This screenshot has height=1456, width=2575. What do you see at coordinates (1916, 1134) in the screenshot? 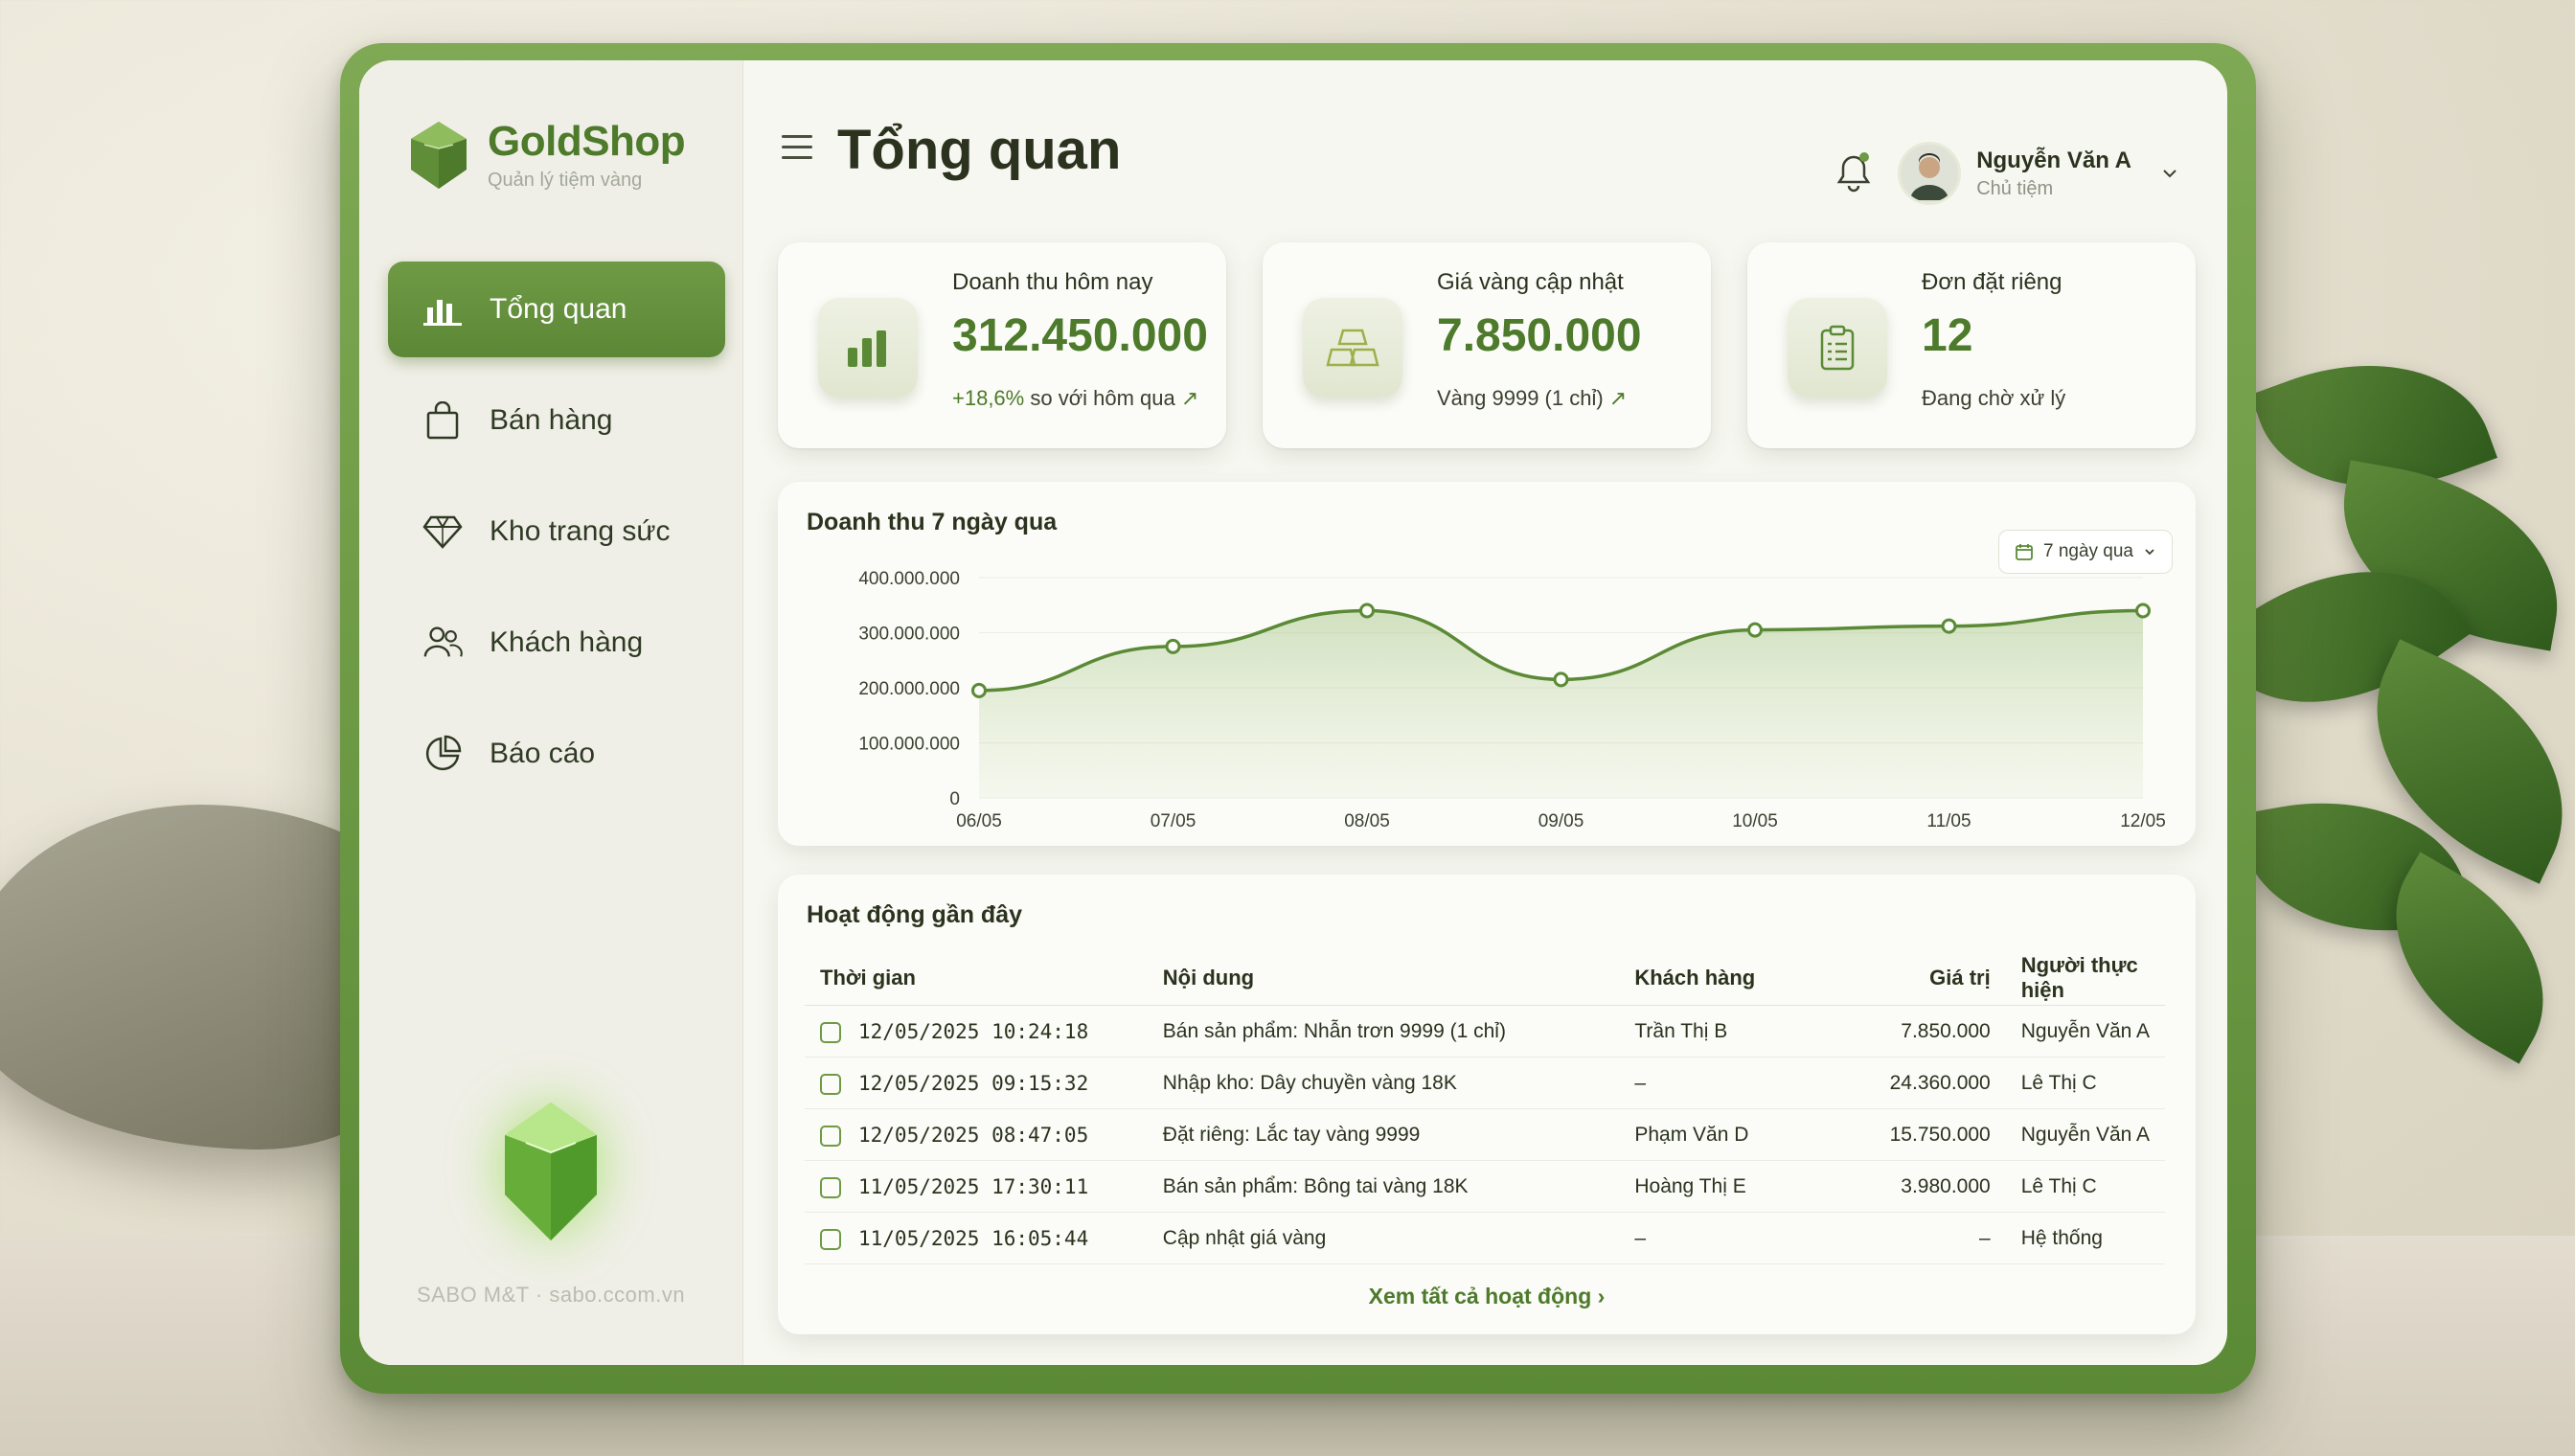
I see `cell-value: 15.750.000` at bounding box center [1916, 1134].